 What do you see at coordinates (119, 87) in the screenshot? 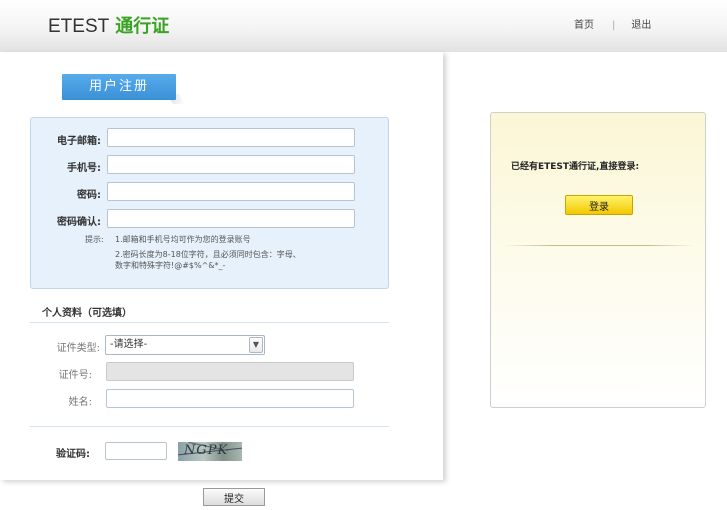
I see `register-tab-title: 用户注册` at bounding box center [119, 87].